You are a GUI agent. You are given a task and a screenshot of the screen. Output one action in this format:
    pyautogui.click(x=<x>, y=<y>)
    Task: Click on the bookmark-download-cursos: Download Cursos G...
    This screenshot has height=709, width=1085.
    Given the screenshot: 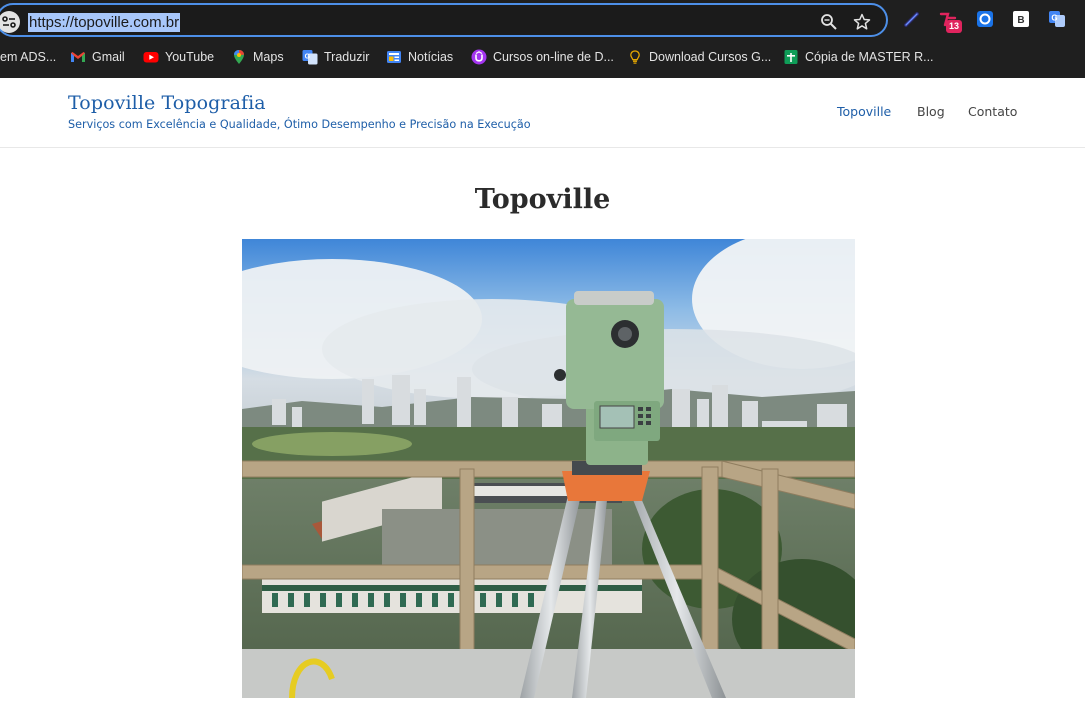 What is the action you would take?
    pyautogui.click(x=699, y=57)
    